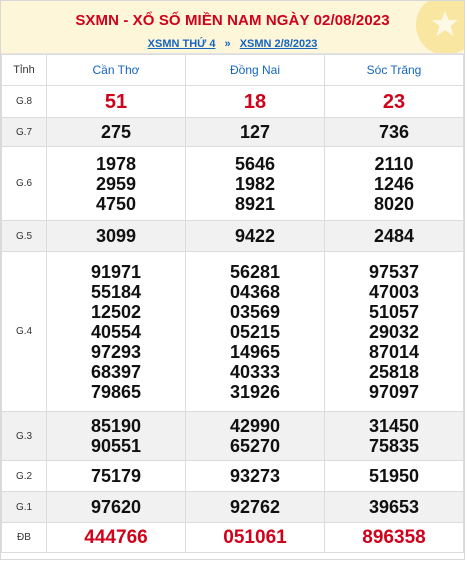 The image size is (467, 561). What do you see at coordinates (255, 371) in the screenshot?
I see `prize-number: 40333` at bounding box center [255, 371].